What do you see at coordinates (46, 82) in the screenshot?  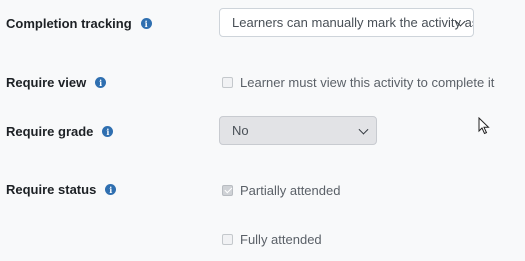 I see `require-view-label: Require view` at bounding box center [46, 82].